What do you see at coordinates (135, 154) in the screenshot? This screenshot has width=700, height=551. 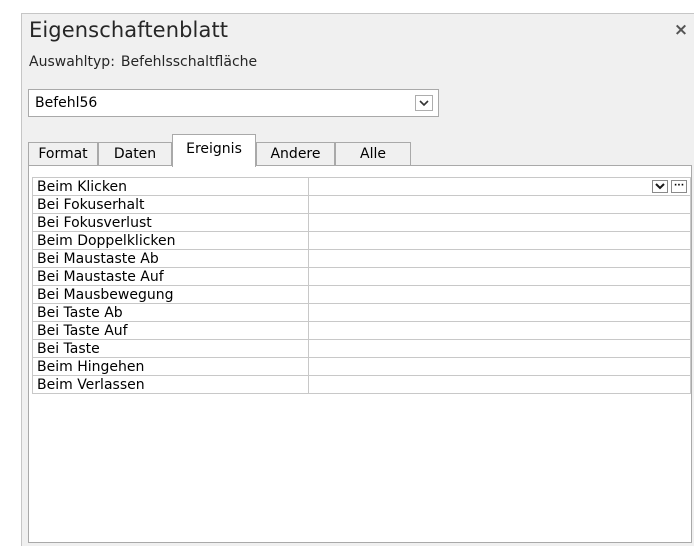 I see `tab-daten: Daten` at bounding box center [135, 154].